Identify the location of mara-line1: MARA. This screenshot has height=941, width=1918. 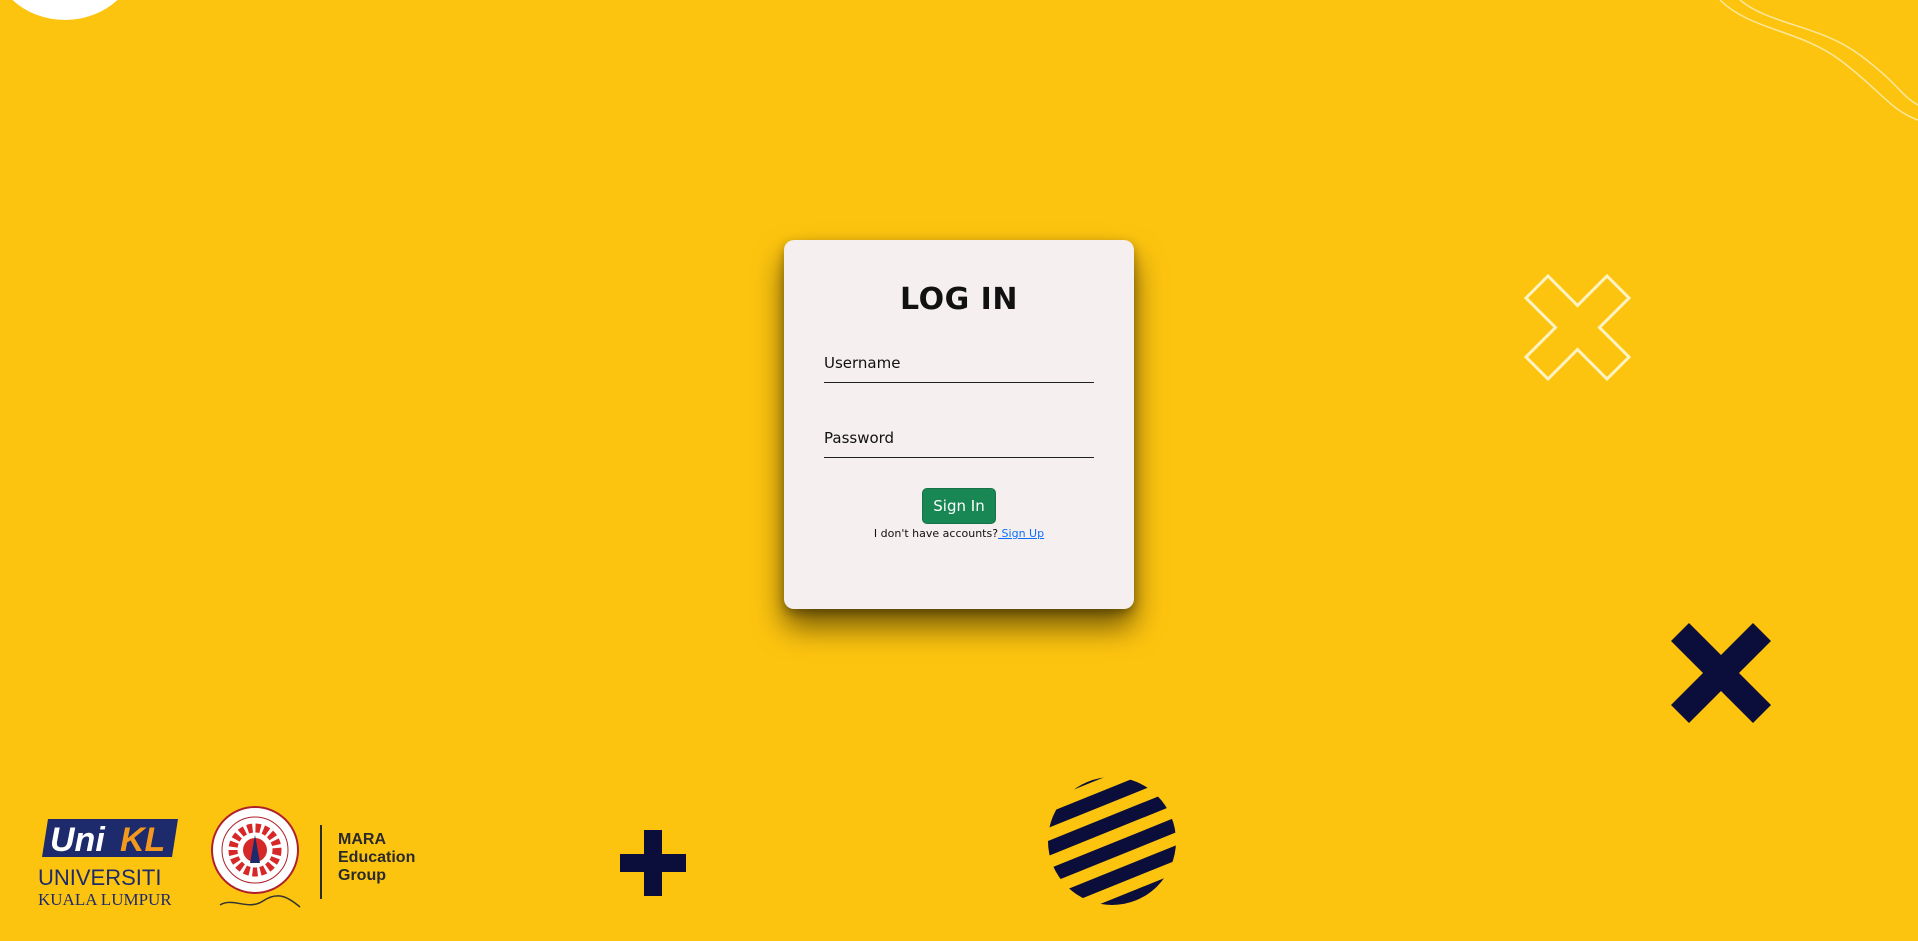
(362, 839).